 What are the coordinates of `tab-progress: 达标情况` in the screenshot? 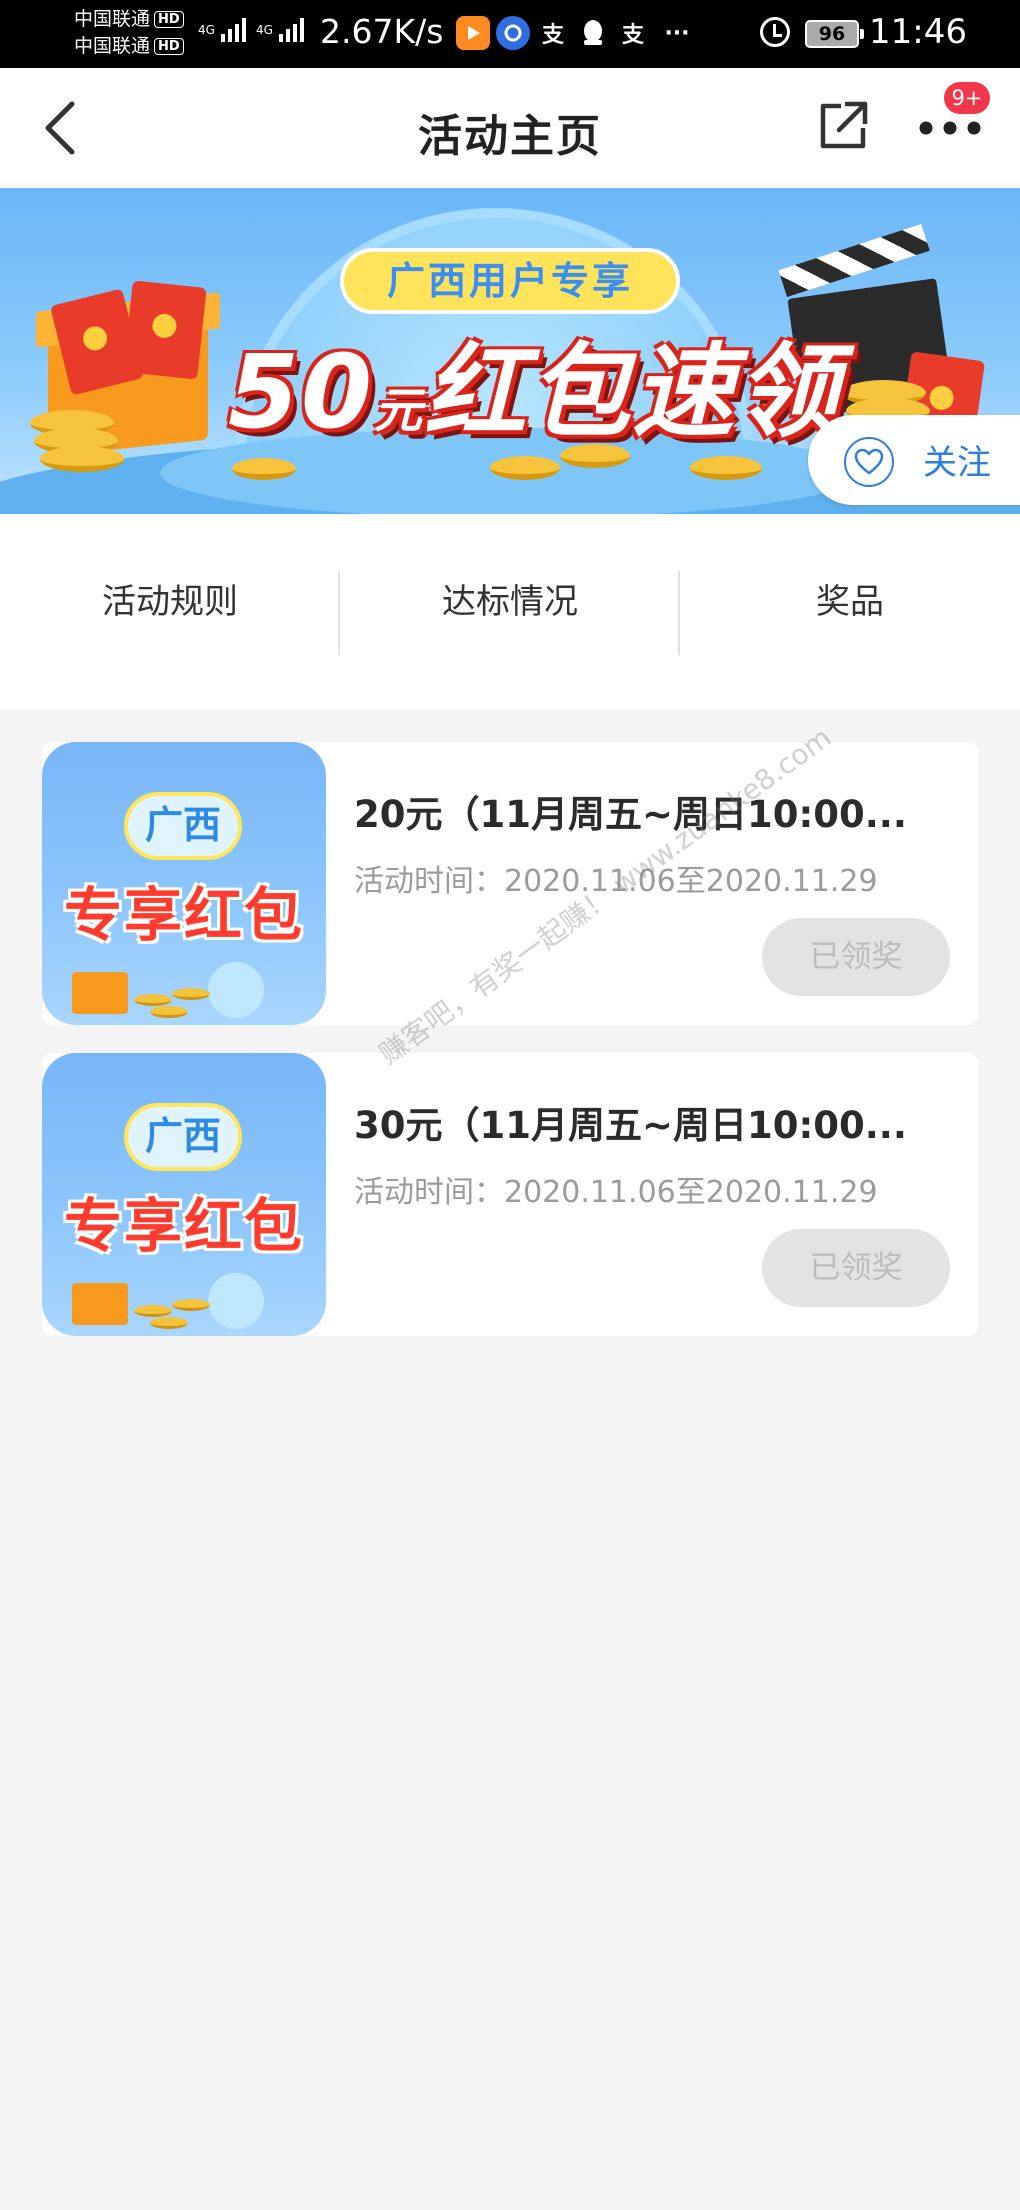 It's located at (510, 598).